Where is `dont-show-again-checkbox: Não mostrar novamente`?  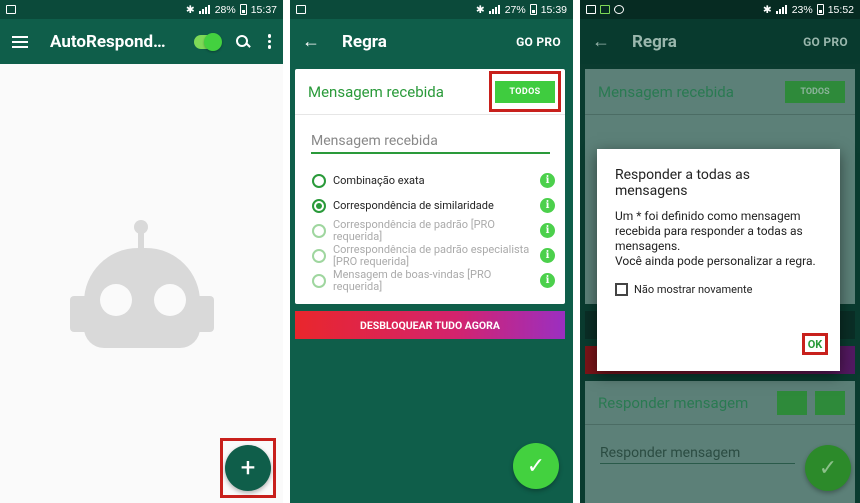 dont-show-again-checkbox: Não mostrar novamente is located at coordinates (718, 289).